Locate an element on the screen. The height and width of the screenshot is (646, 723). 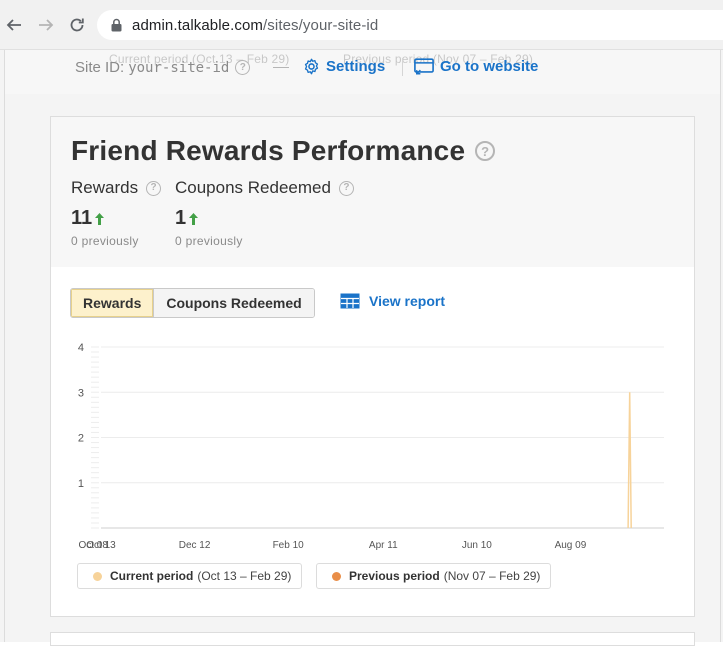
stat-coupons: Coupons Redeemed ? 1 0 previously is located at coordinates (264, 213).